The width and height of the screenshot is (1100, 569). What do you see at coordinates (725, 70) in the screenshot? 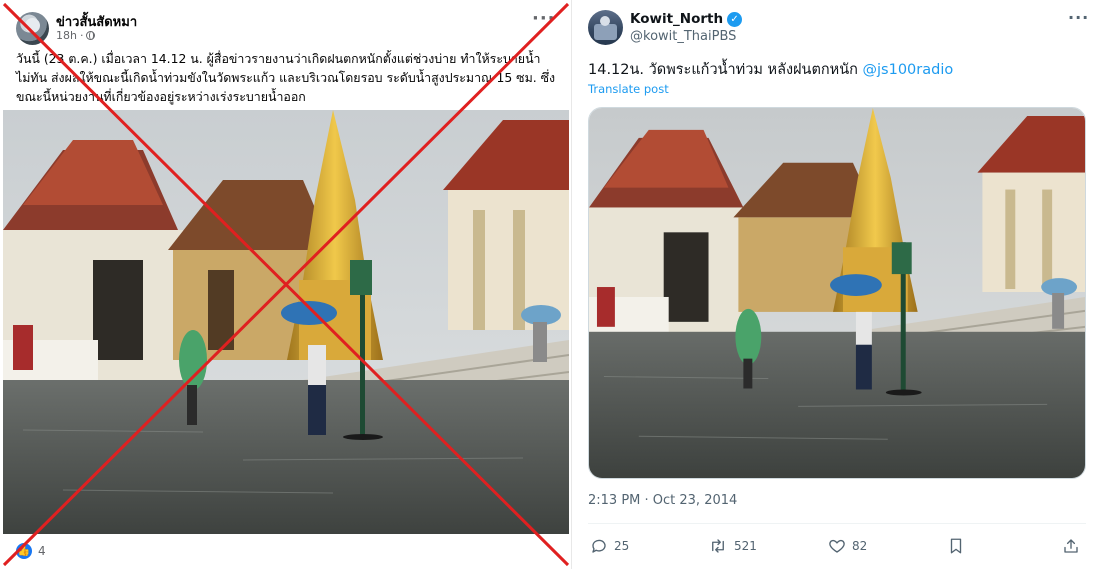
I see `post-text-body: 14.12น. วัดพระแก้วน้ำท่วม หลังฝนตกหนัก` at bounding box center [725, 70].